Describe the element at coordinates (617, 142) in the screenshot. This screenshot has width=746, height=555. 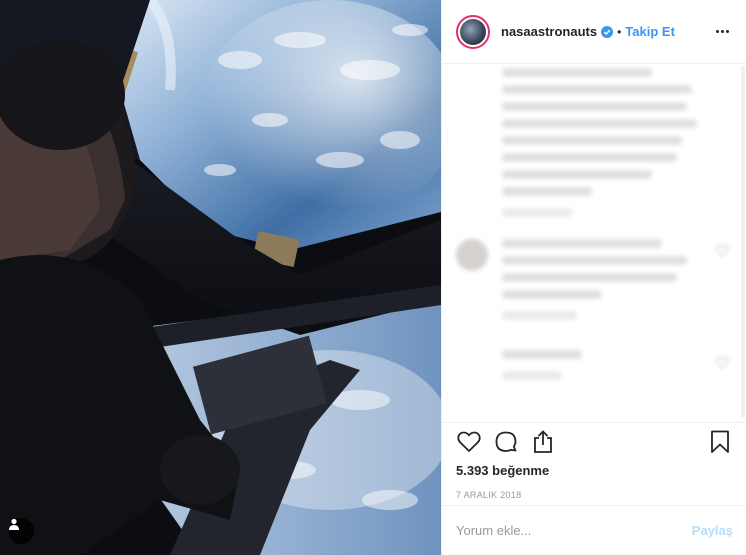
I see `caption-text` at that location.